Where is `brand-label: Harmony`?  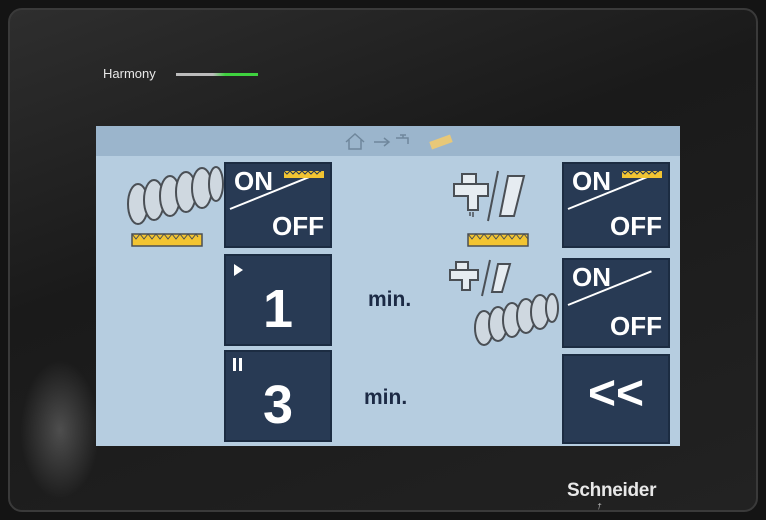 brand-label: Harmony is located at coordinates (129, 73).